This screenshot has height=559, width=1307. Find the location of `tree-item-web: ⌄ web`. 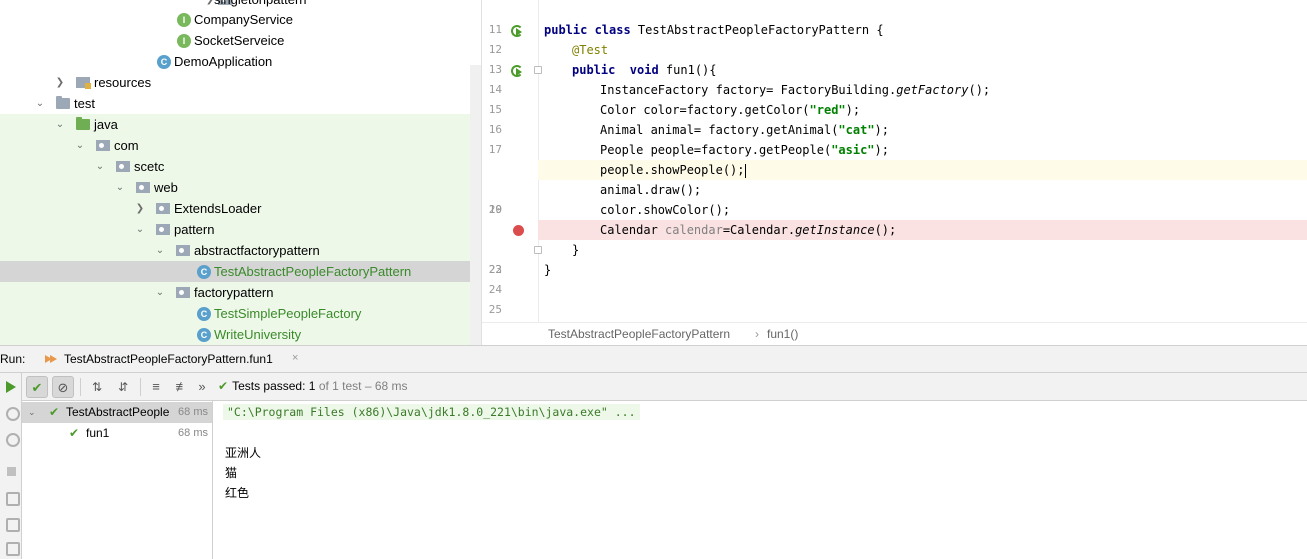

tree-item-web: ⌄ web is located at coordinates (240, 187).